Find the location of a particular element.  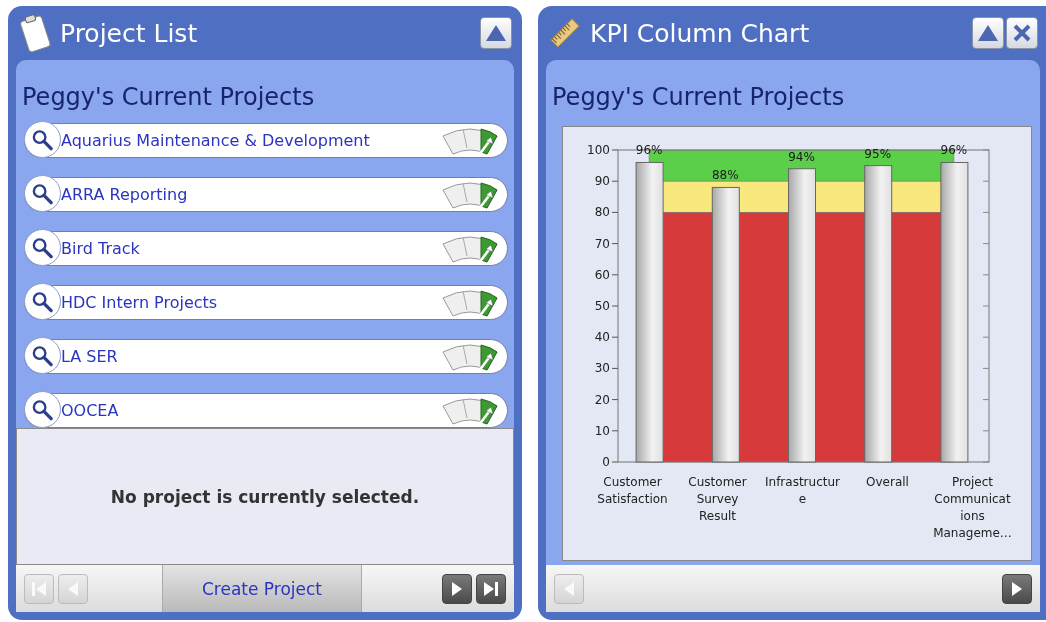

axis-tick-label: 70 is located at coordinates (602, 243).